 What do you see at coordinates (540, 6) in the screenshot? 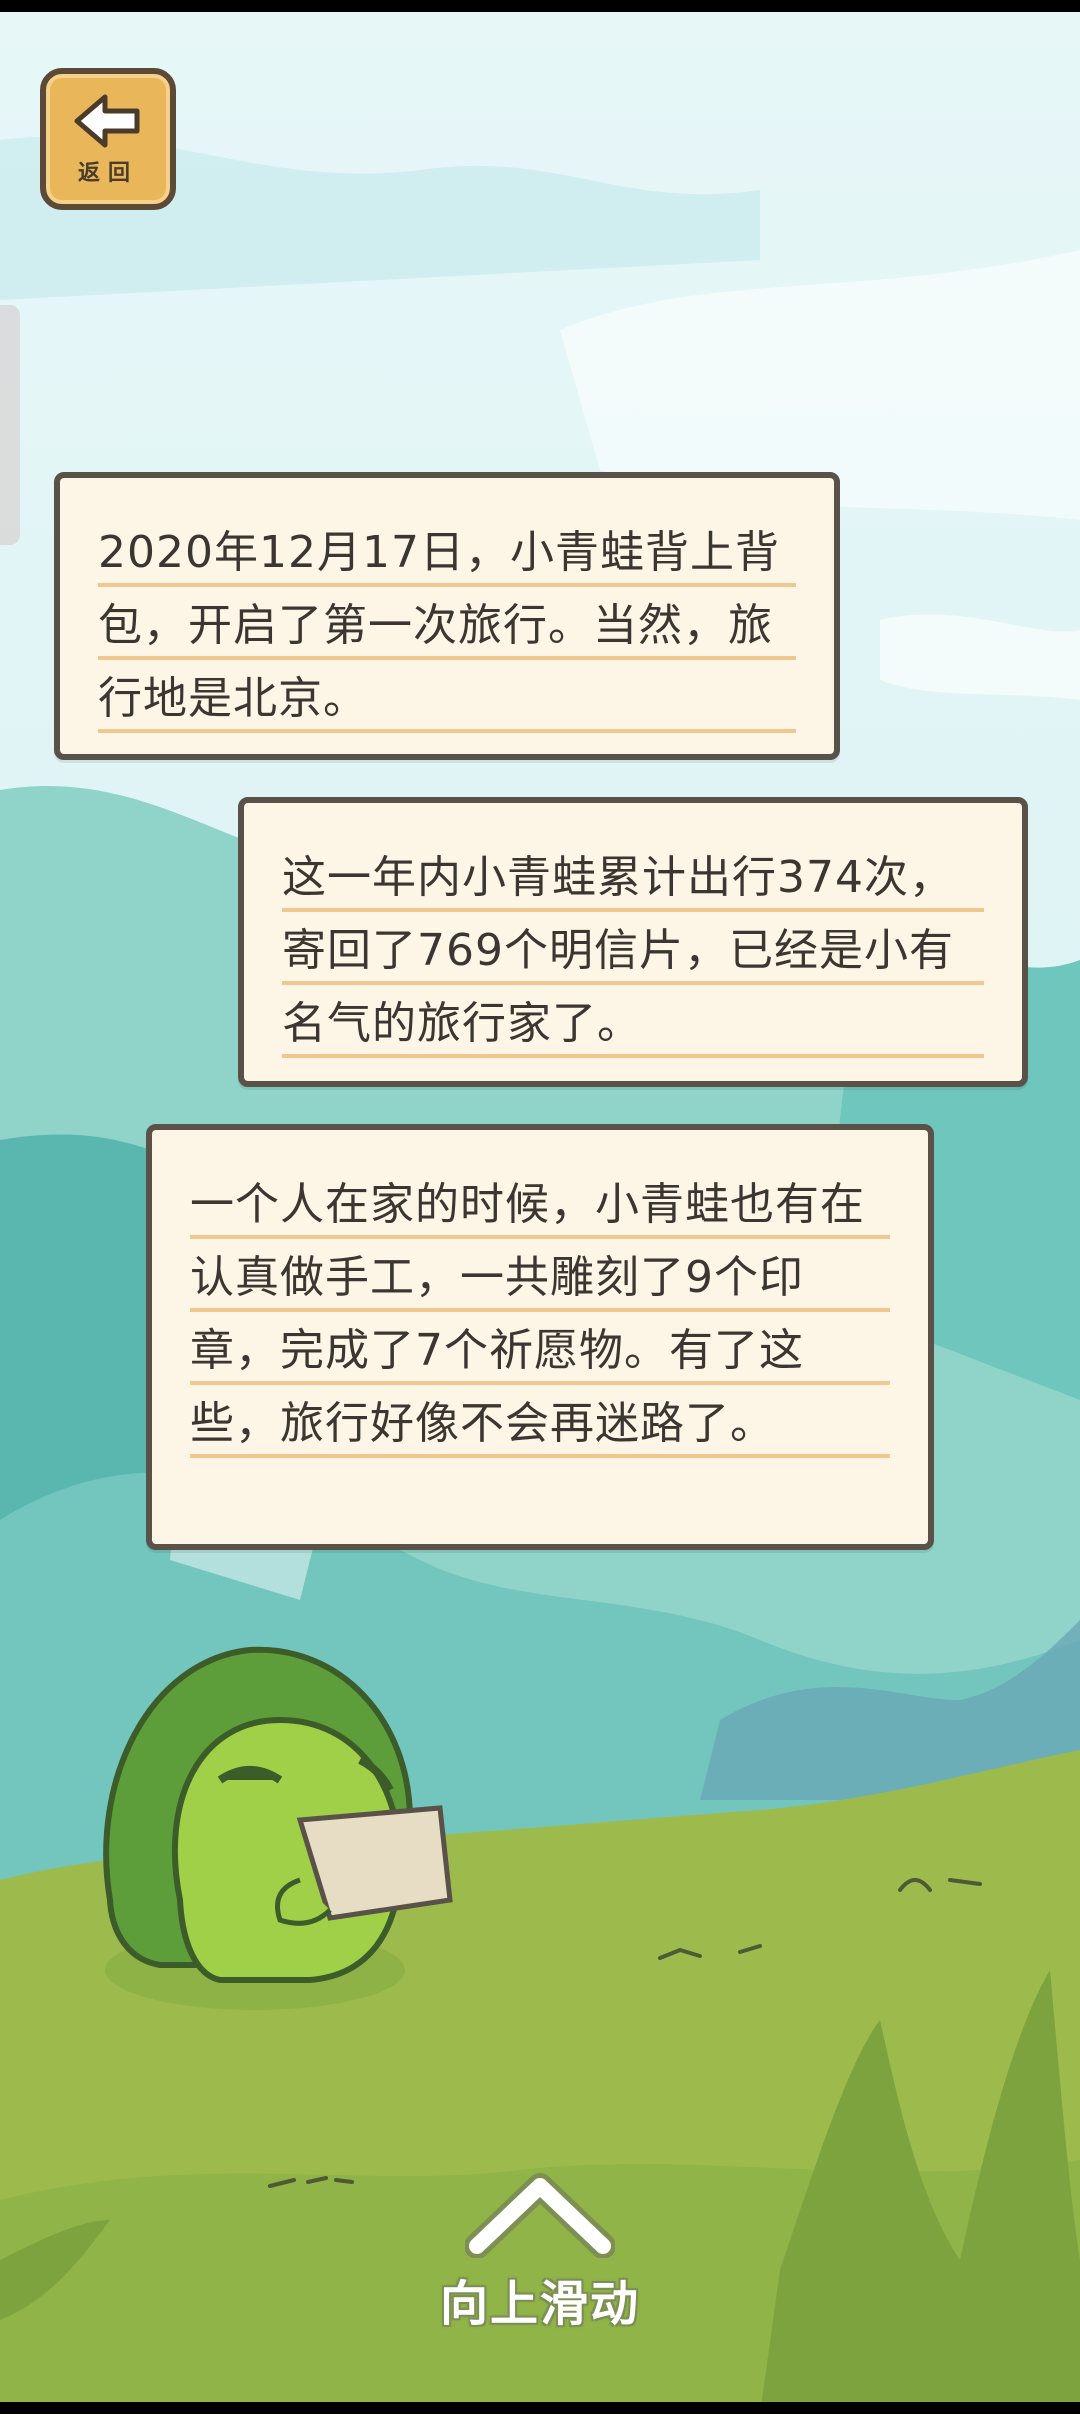
I see `status-bar` at bounding box center [540, 6].